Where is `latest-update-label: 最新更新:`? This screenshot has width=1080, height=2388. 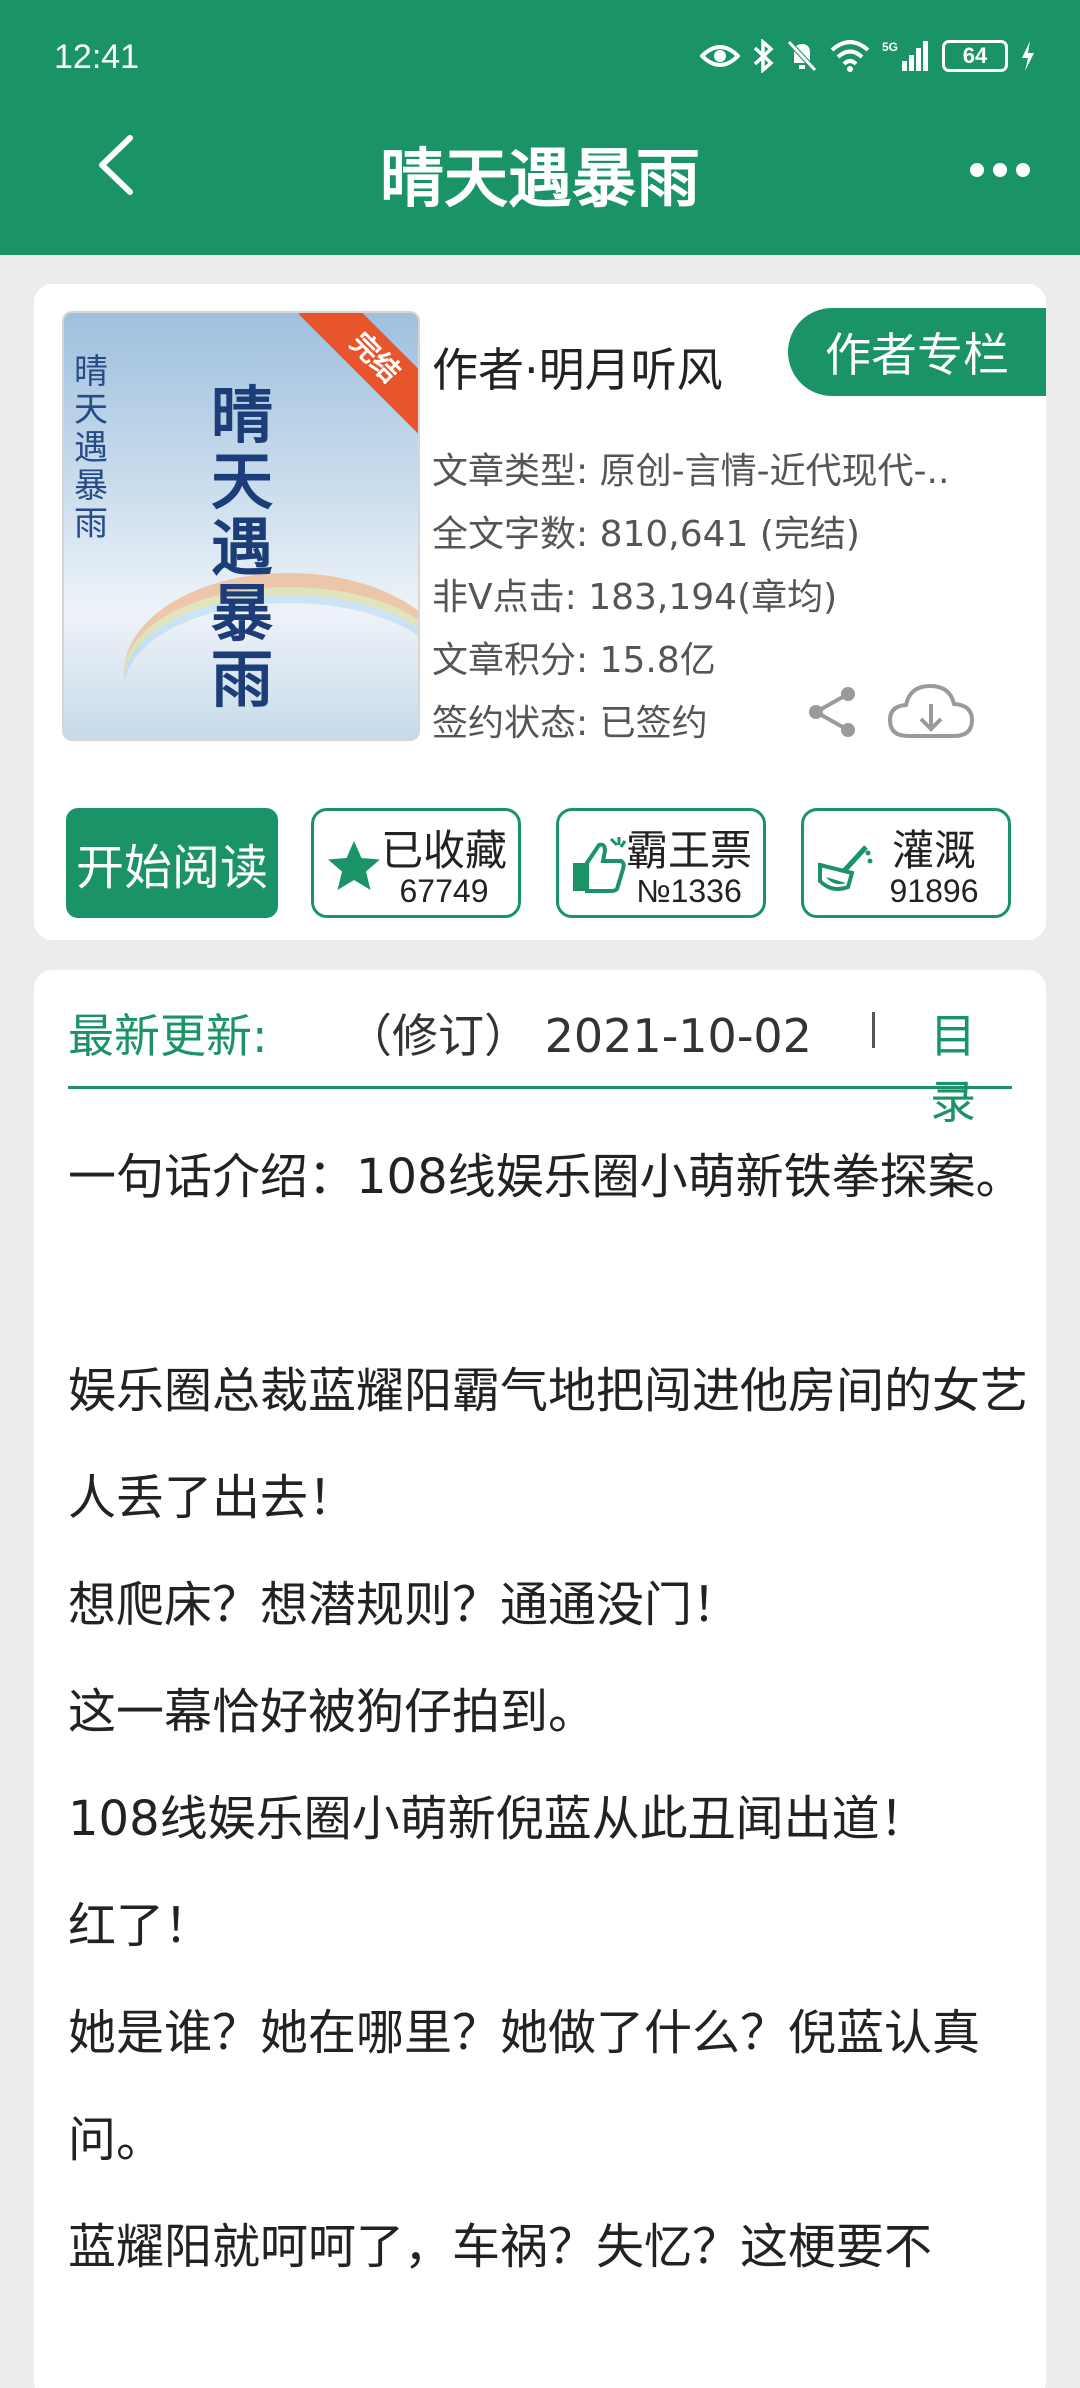 latest-update-label: 最新更新: is located at coordinates (168, 1036).